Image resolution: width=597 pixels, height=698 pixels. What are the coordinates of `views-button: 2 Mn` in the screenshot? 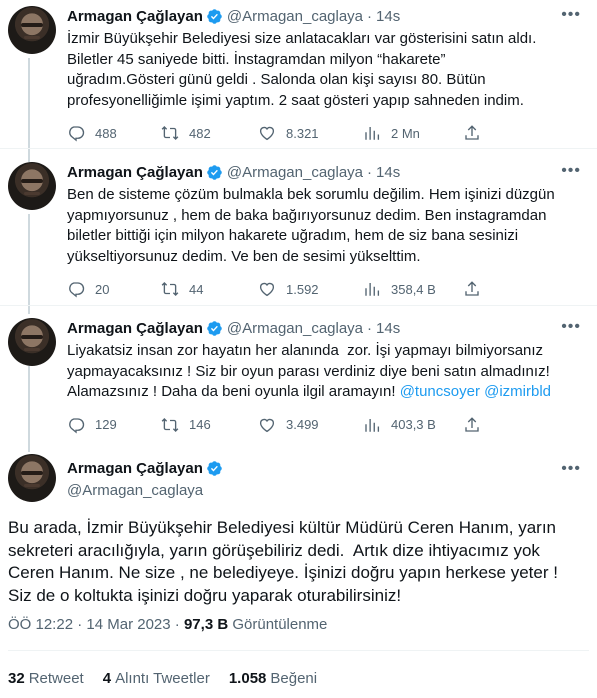 It's located at (413, 133).